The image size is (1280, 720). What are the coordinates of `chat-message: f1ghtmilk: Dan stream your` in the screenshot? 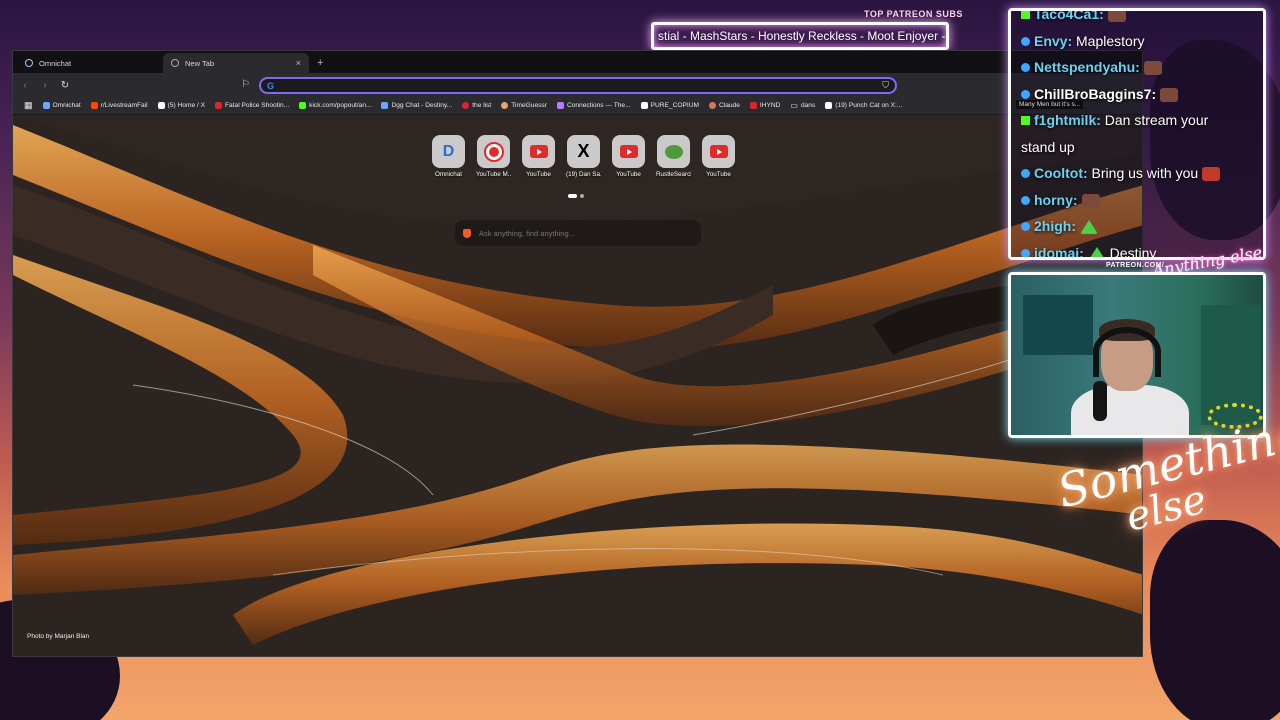 It's located at (1137, 120).